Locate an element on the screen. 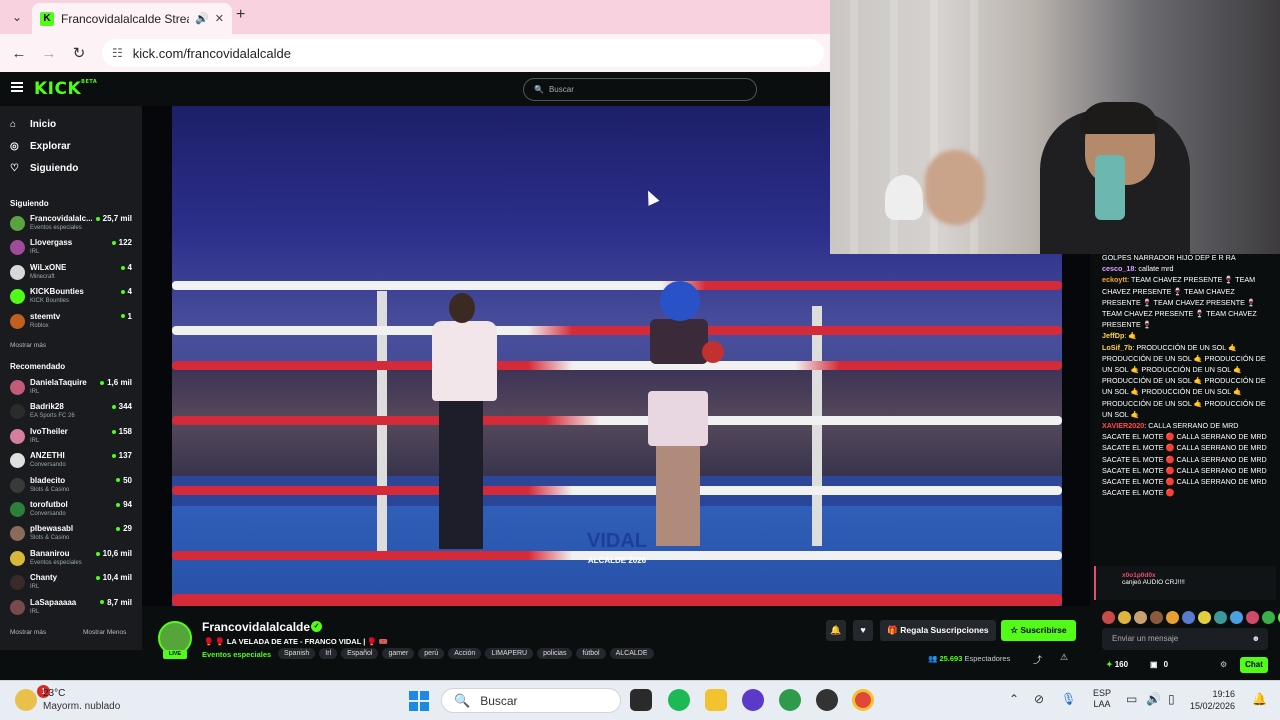 The image size is (1280, 720). app-dark-icon is located at coordinates (827, 700).